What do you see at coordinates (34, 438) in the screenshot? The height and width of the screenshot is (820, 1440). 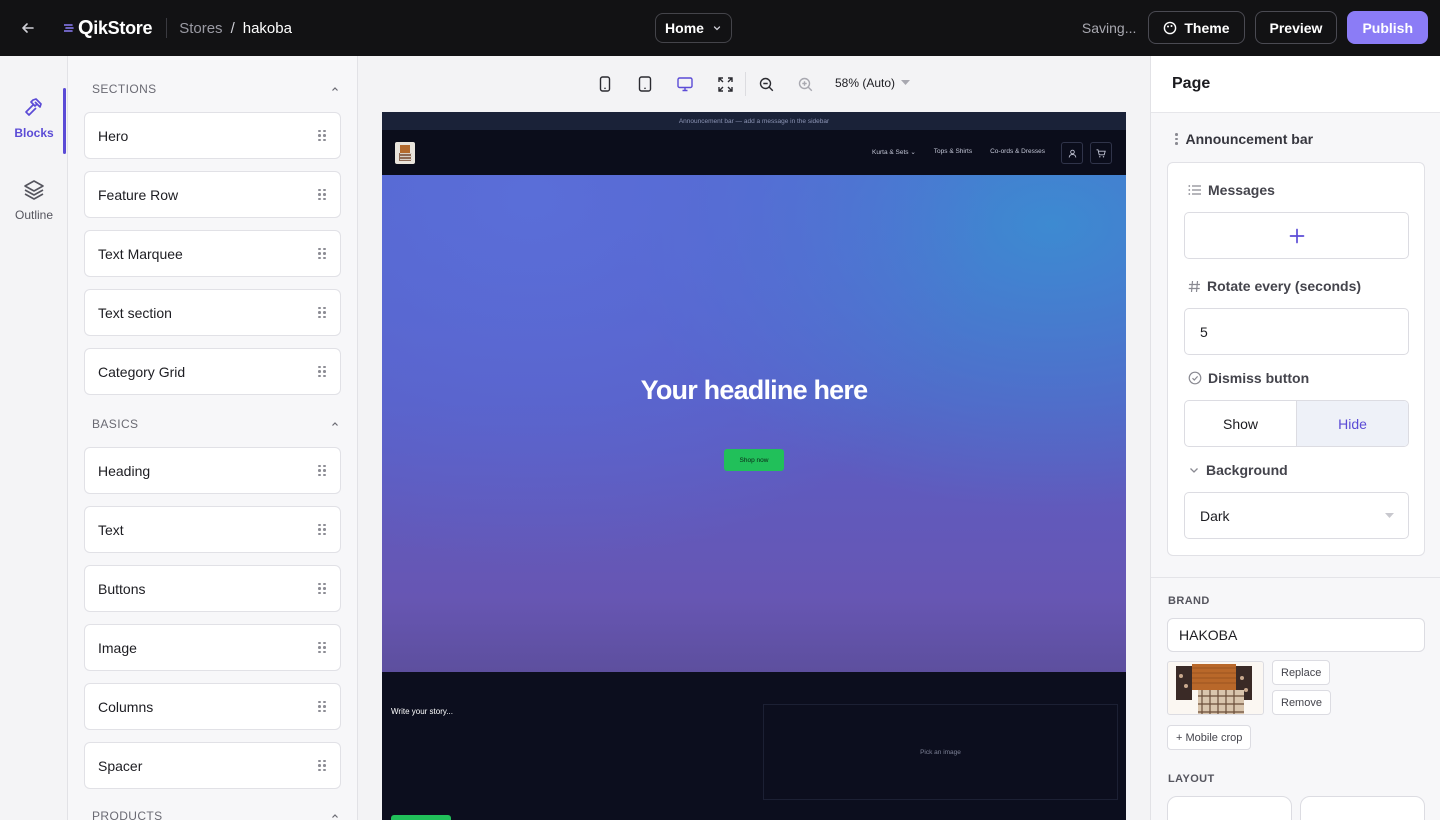 I see `left-rail: Blocks Outline` at bounding box center [34, 438].